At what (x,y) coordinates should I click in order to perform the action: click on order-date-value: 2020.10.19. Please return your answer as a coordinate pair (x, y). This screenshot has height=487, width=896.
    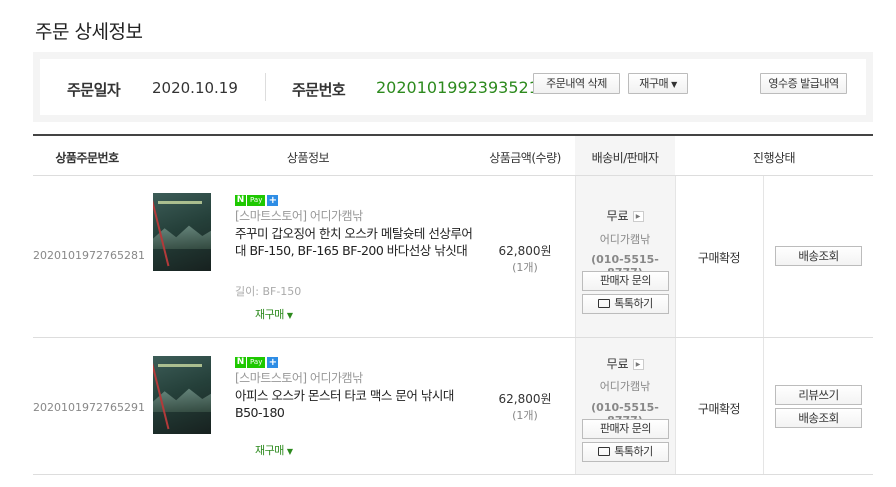
    Looking at the image, I should click on (195, 88).